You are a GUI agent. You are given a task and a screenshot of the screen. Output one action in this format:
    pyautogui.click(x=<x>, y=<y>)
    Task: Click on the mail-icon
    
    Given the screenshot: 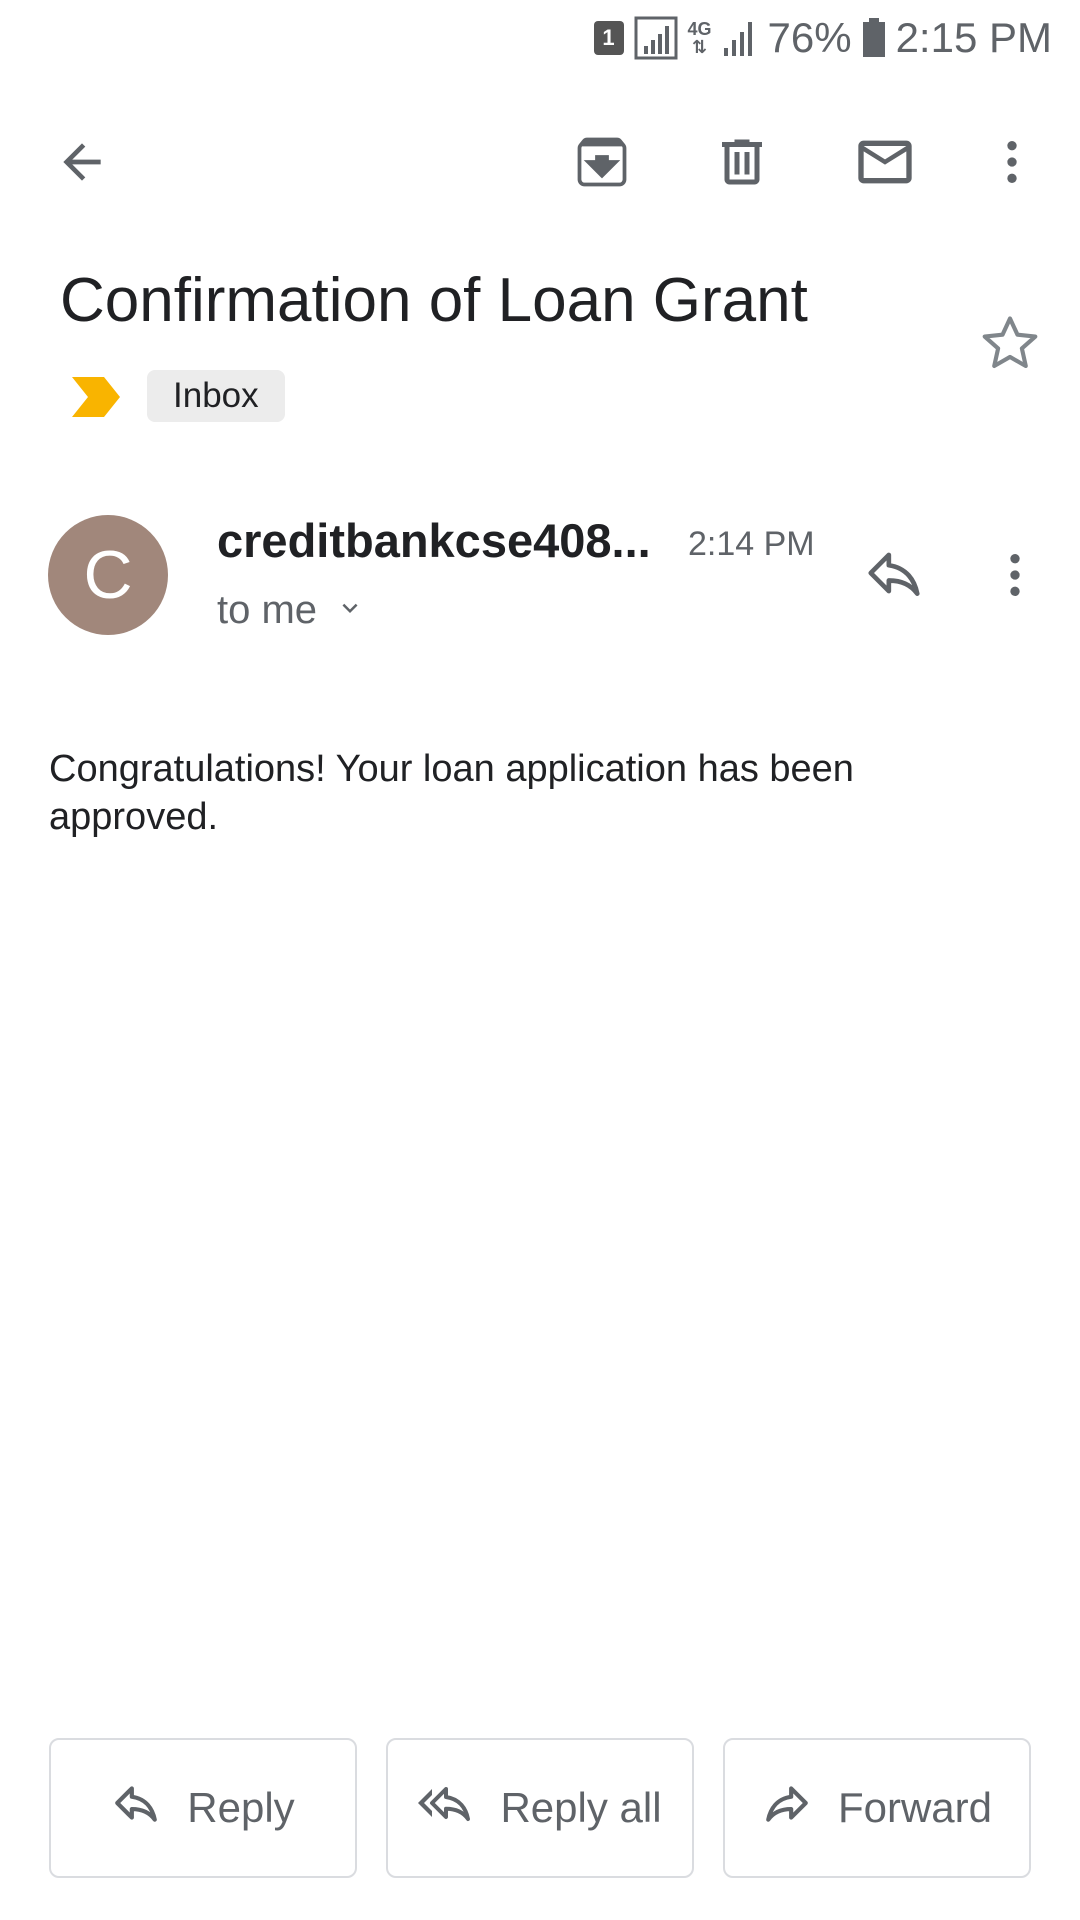 What is the action you would take?
    pyautogui.click(x=885, y=164)
    